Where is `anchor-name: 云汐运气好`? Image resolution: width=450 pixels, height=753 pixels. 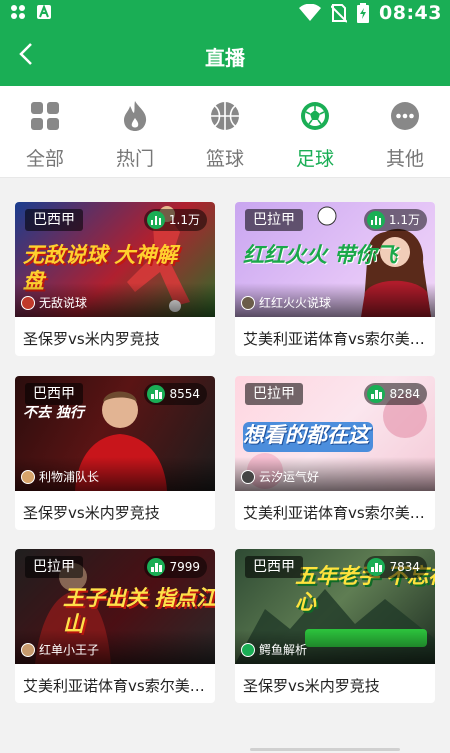
anchor-name: 云汐运气好 is located at coordinates (289, 477).